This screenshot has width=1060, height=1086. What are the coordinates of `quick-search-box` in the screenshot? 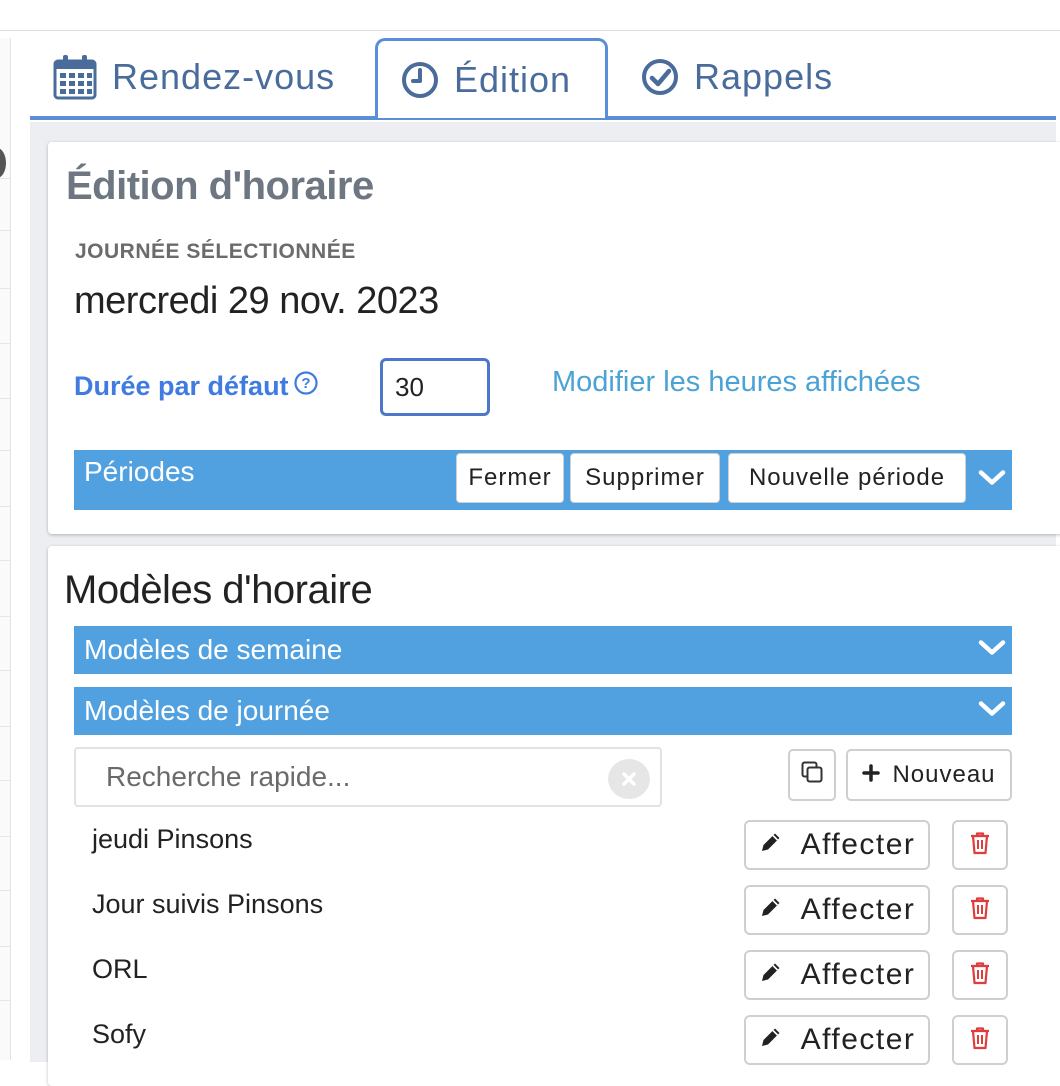 It's located at (368, 777).